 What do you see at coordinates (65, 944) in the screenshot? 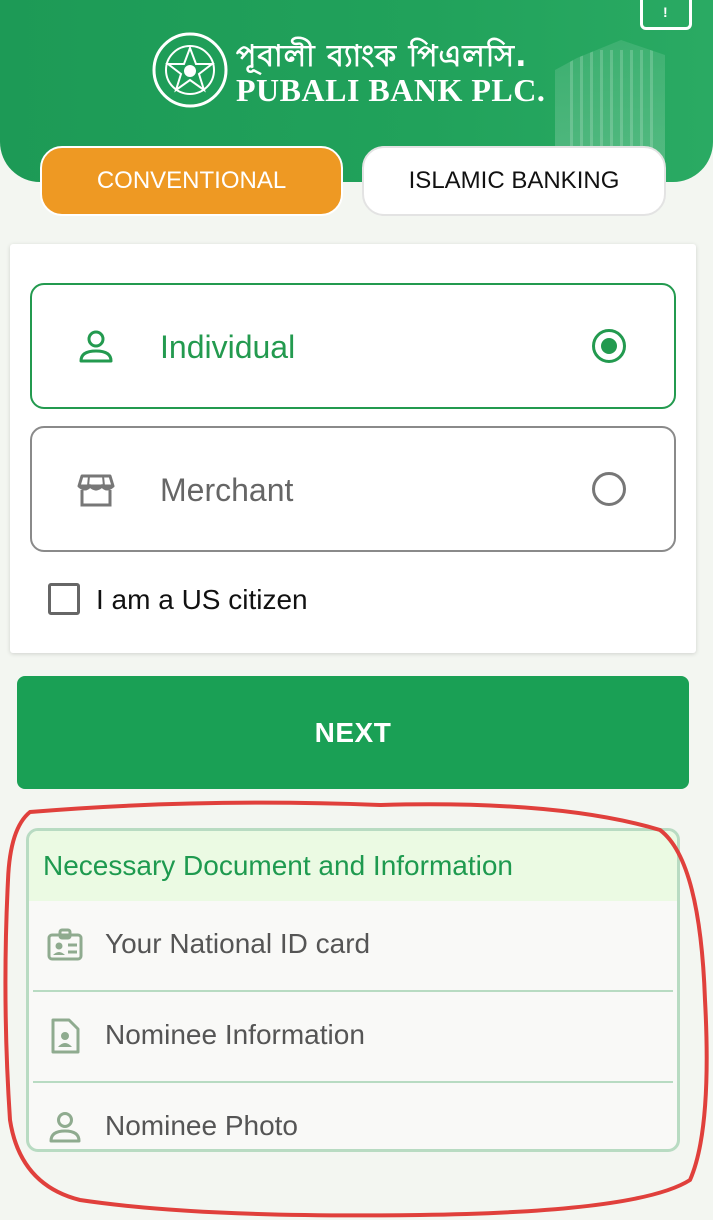
I see `id-card-icon` at bounding box center [65, 944].